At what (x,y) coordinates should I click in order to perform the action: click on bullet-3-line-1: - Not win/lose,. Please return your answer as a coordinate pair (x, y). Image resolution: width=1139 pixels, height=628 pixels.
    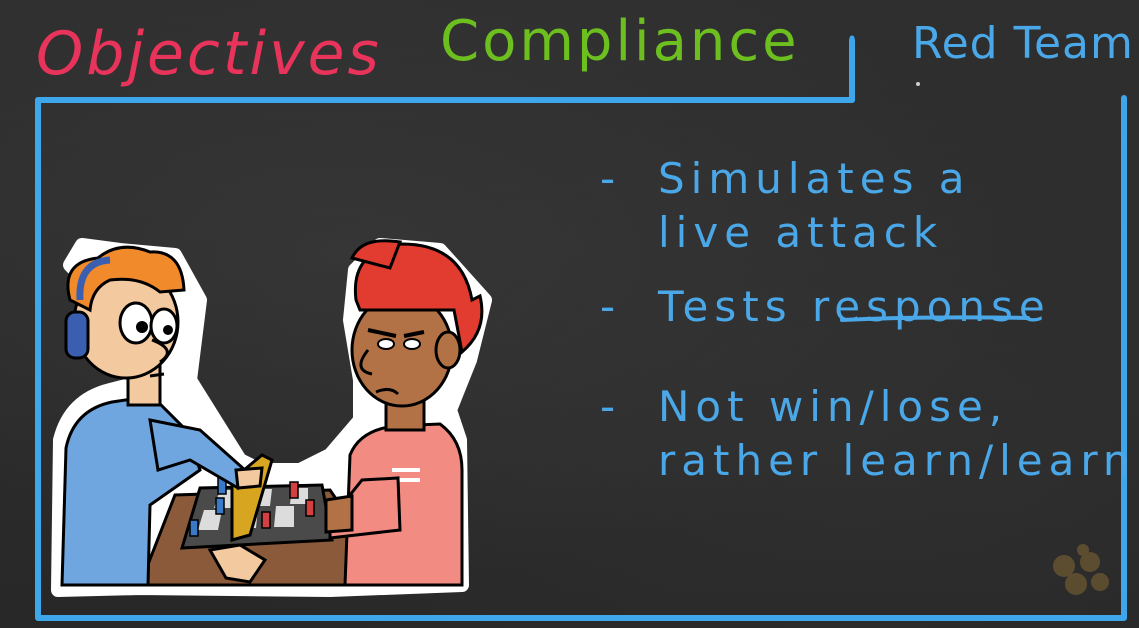
    Looking at the image, I should click on (804, 406).